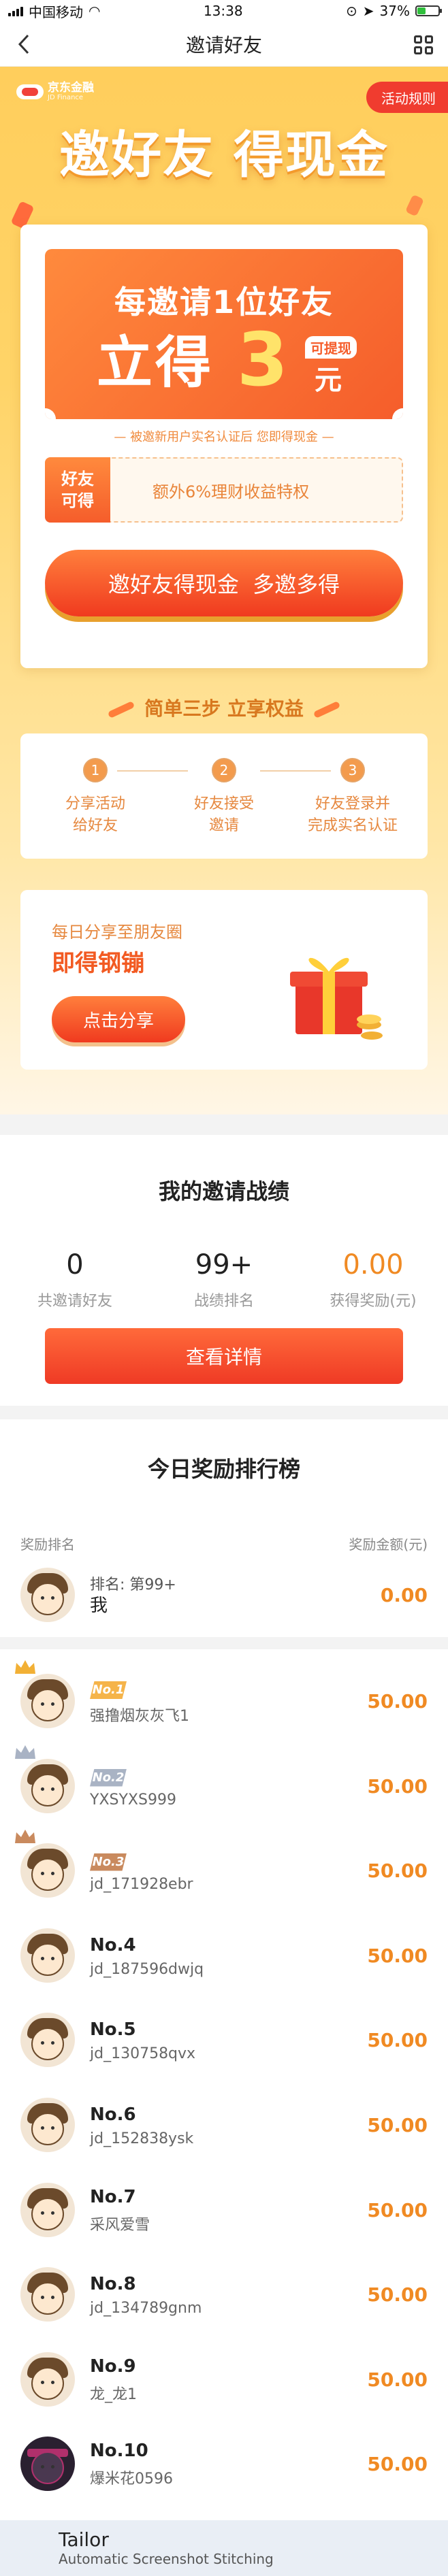  What do you see at coordinates (351, 11) in the screenshot?
I see `alarm-icon: ⊙` at bounding box center [351, 11].